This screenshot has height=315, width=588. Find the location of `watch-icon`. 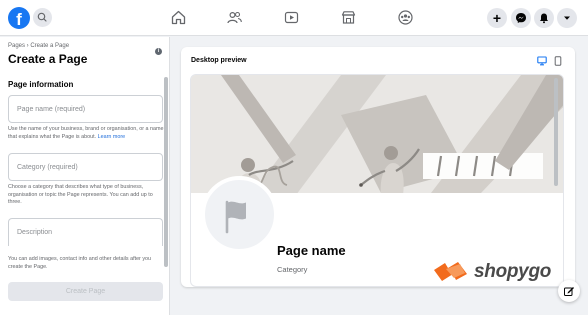

watch-icon is located at coordinates (291, 17).